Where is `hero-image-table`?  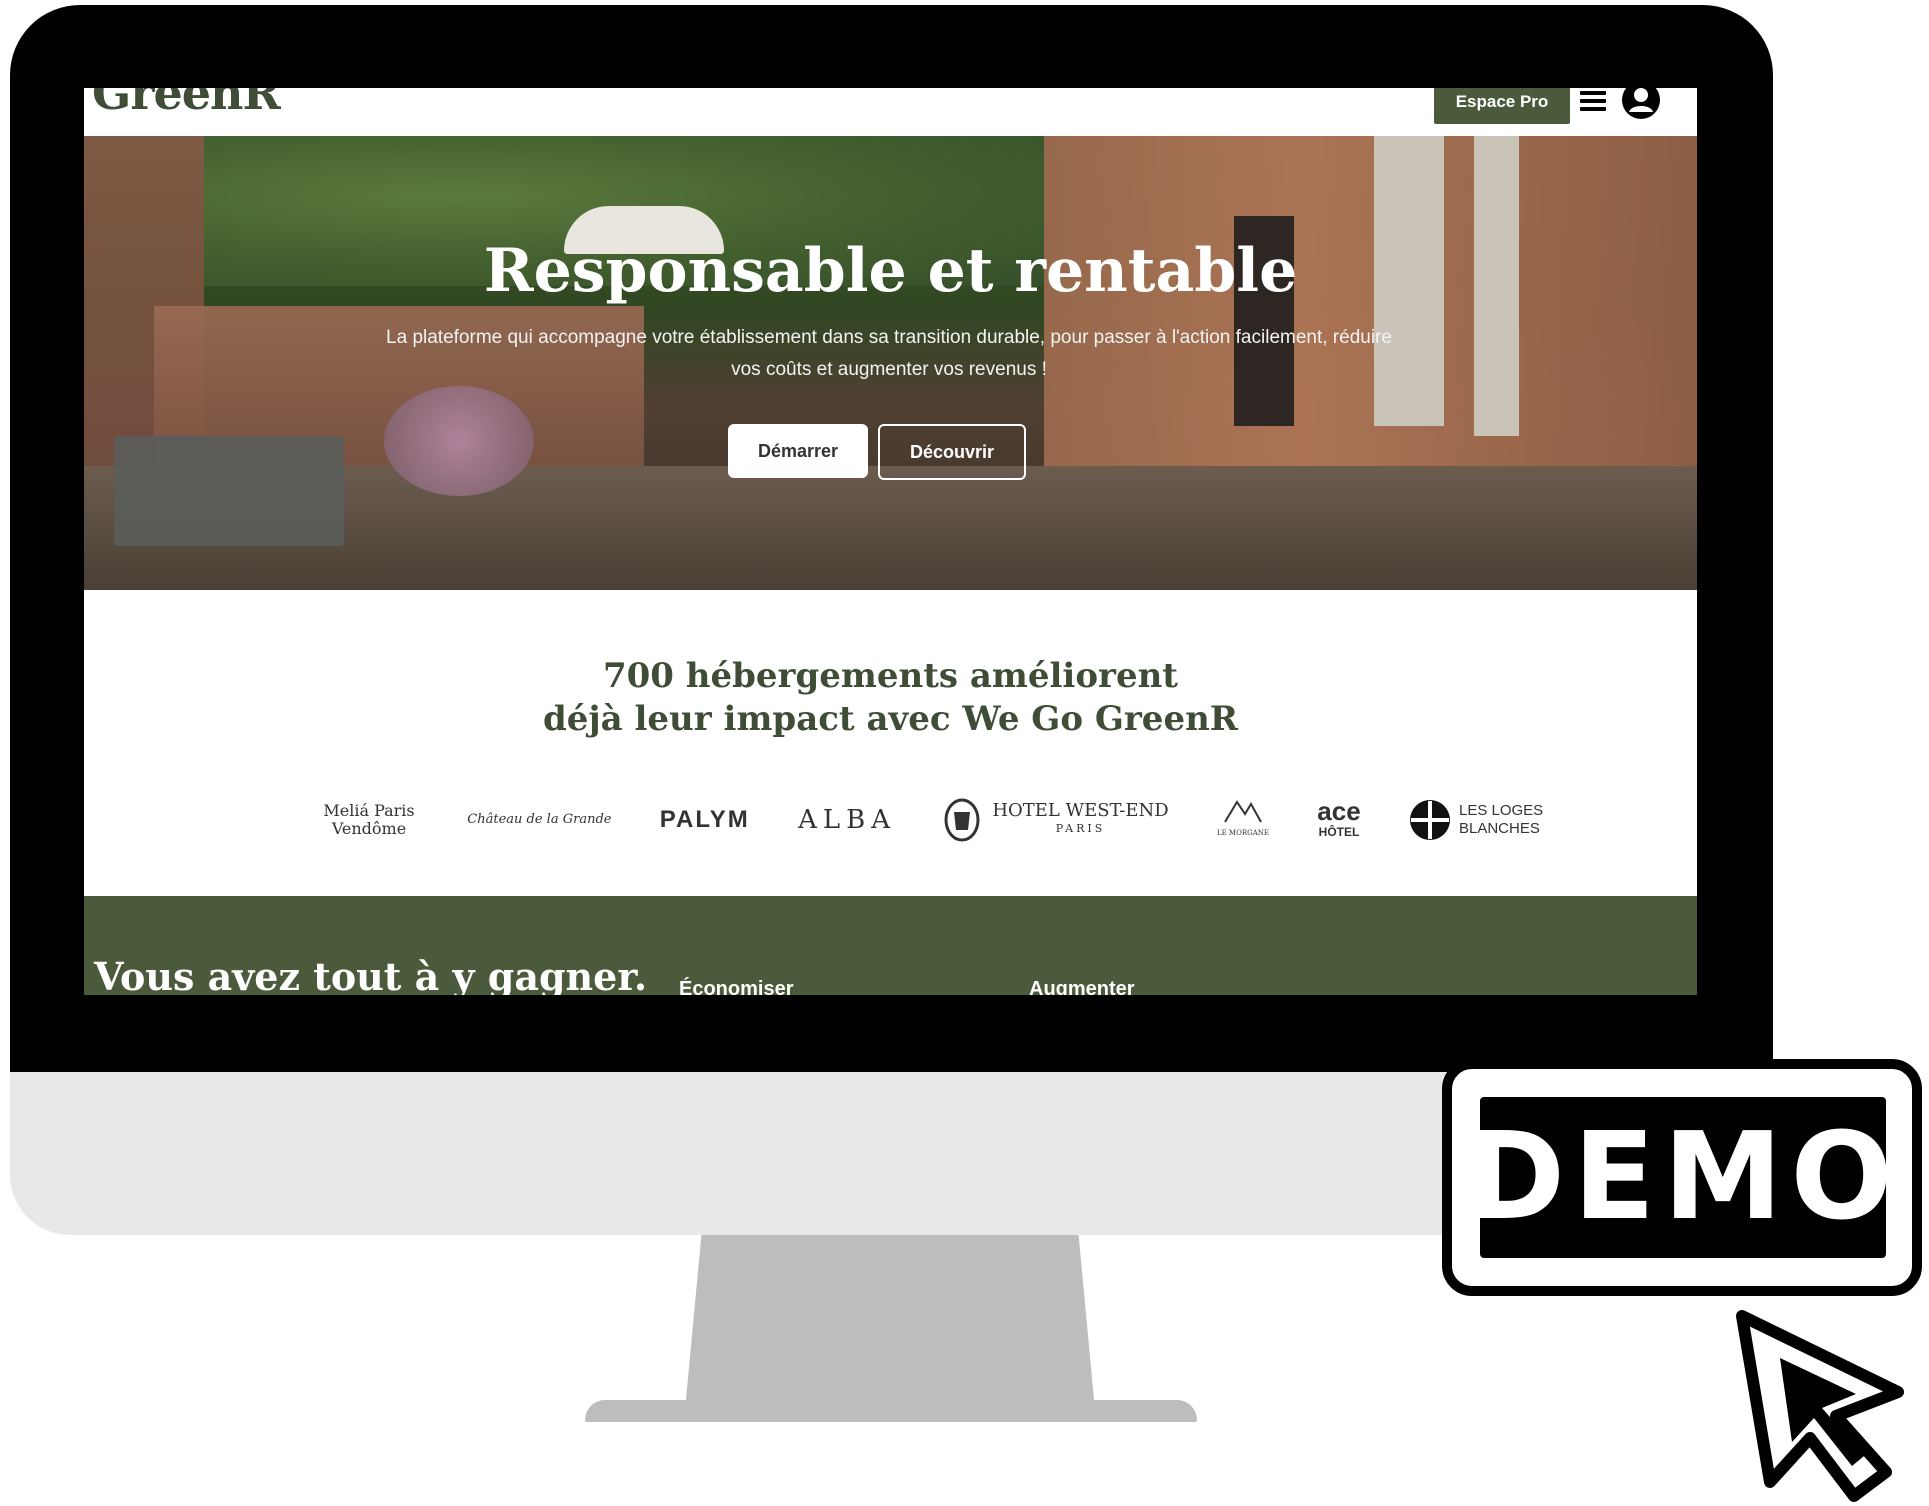
hero-image-table is located at coordinates (229, 491).